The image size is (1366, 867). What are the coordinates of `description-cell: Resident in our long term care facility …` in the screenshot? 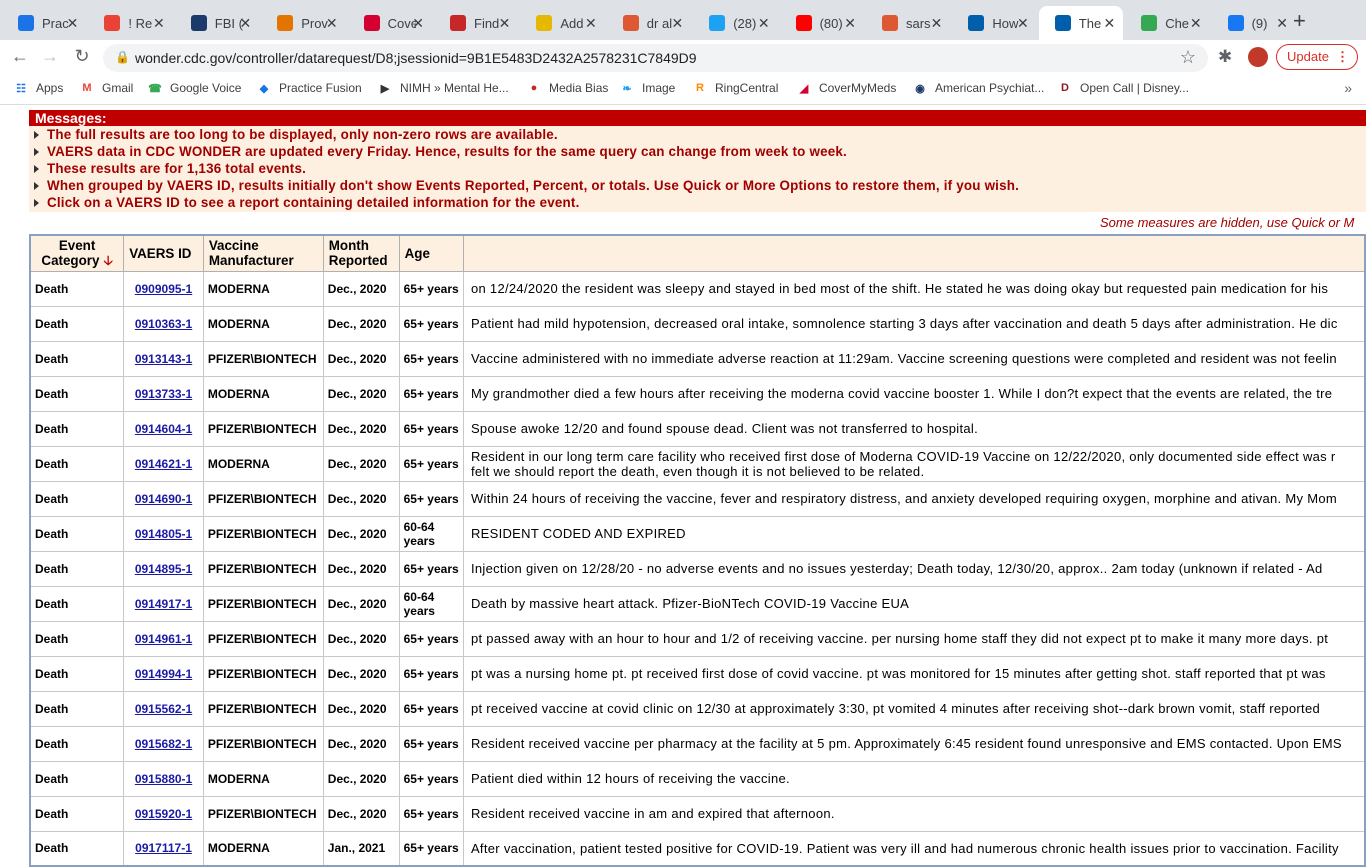 It's located at (914, 463).